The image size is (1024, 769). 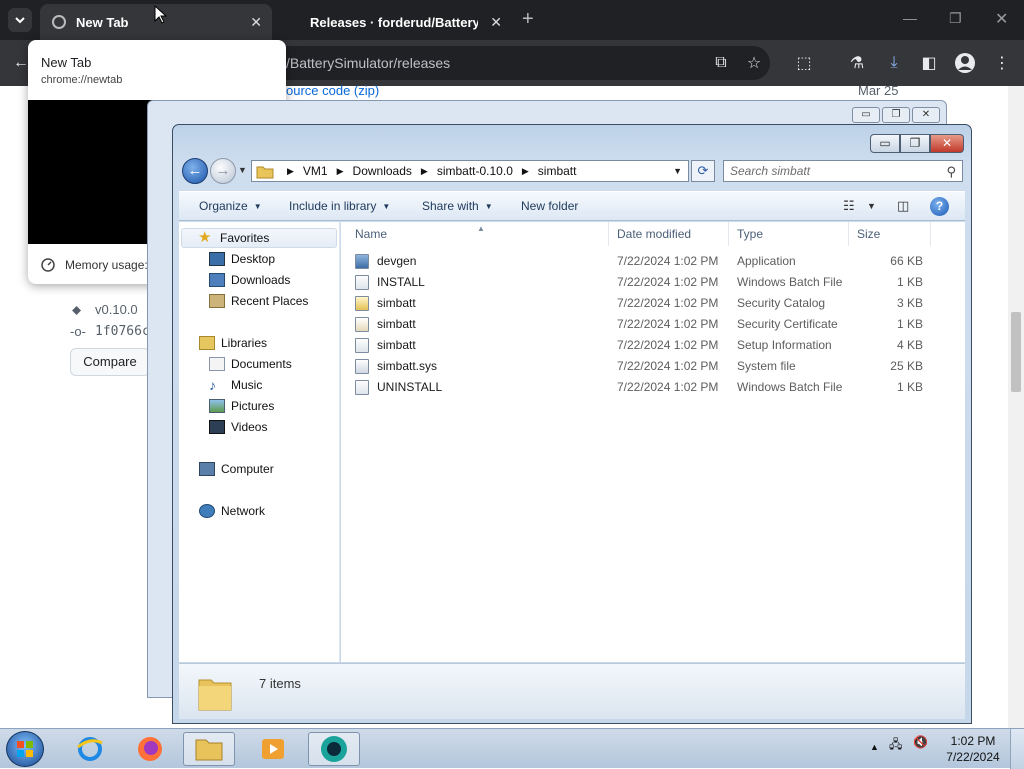 I want to click on network-tray-icon: 🖧, so click(x=895, y=745).